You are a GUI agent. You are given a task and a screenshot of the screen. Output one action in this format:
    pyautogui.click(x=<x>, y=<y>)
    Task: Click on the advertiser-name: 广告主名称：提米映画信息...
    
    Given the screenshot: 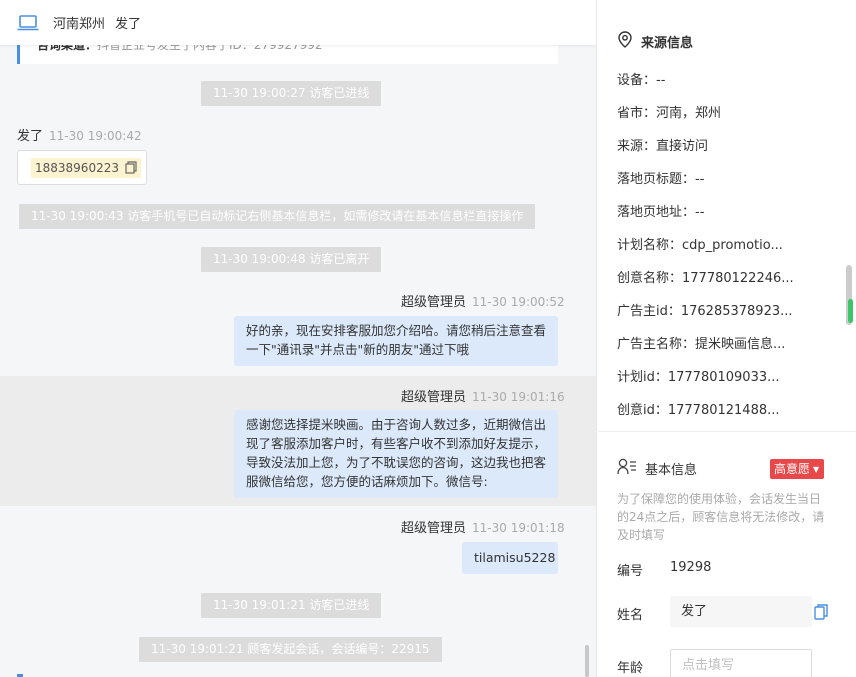 What is the action you would take?
    pyautogui.click(x=701, y=344)
    